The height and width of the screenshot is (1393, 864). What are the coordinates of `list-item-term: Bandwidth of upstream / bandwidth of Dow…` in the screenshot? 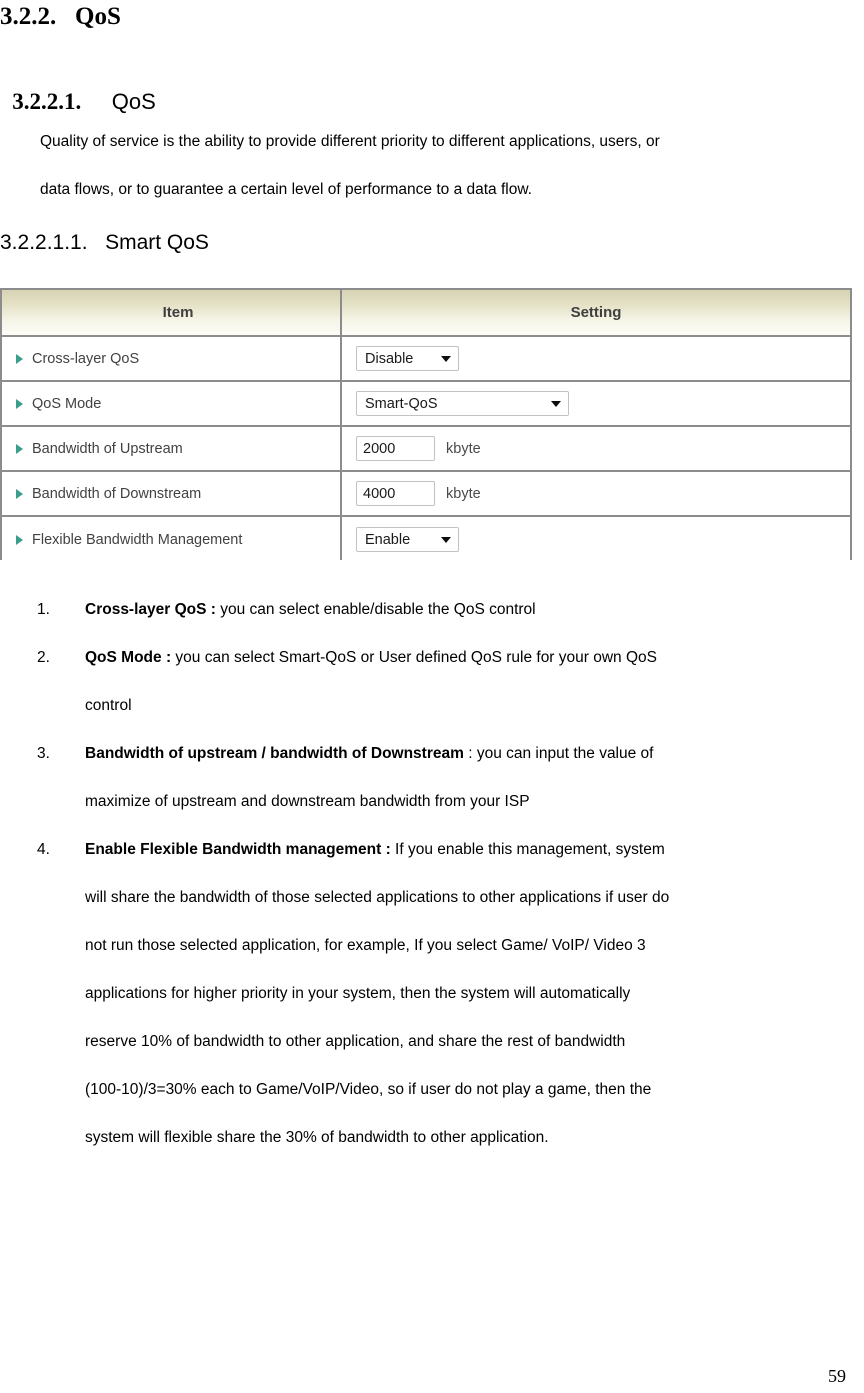 It's located at (274, 753).